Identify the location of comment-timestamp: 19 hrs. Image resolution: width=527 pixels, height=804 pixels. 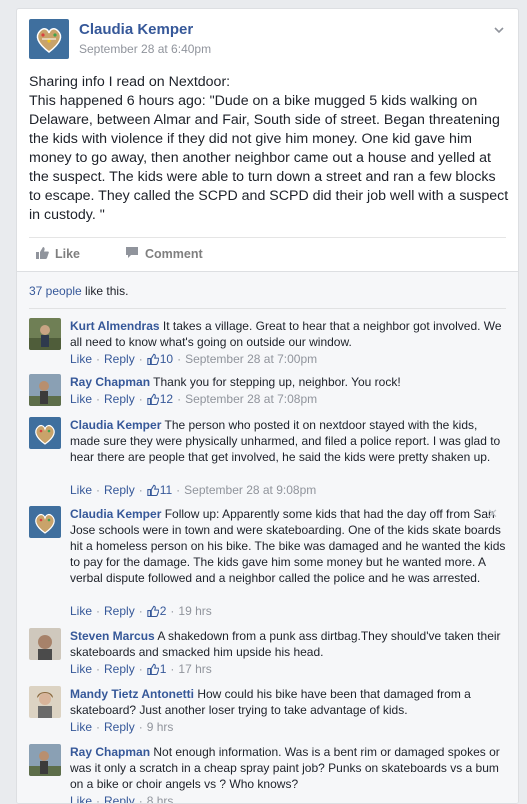
(194, 611).